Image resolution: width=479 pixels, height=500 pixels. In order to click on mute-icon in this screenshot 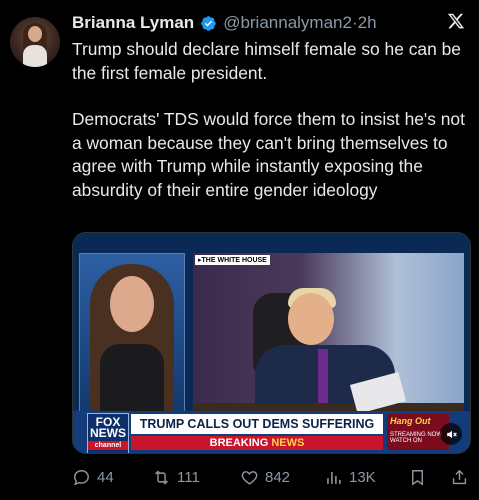, I will do `click(451, 434)`.